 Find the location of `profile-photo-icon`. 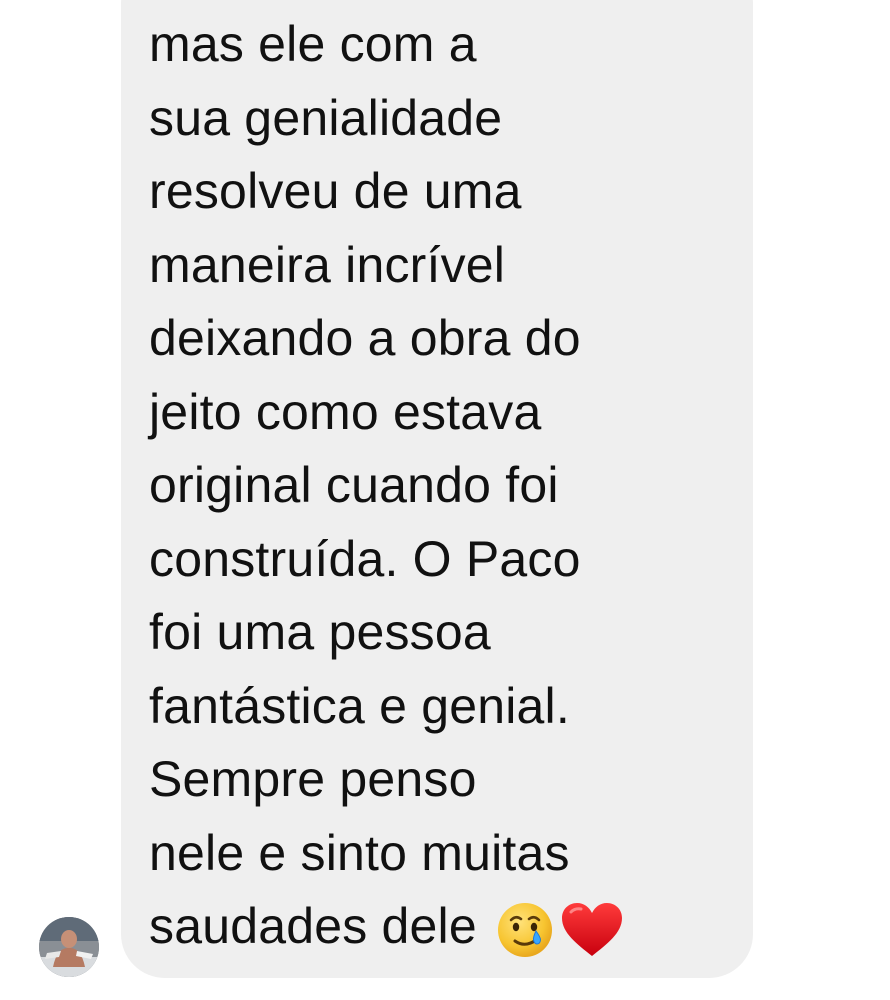

profile-photo-icon is located at coordinates (69, 947).